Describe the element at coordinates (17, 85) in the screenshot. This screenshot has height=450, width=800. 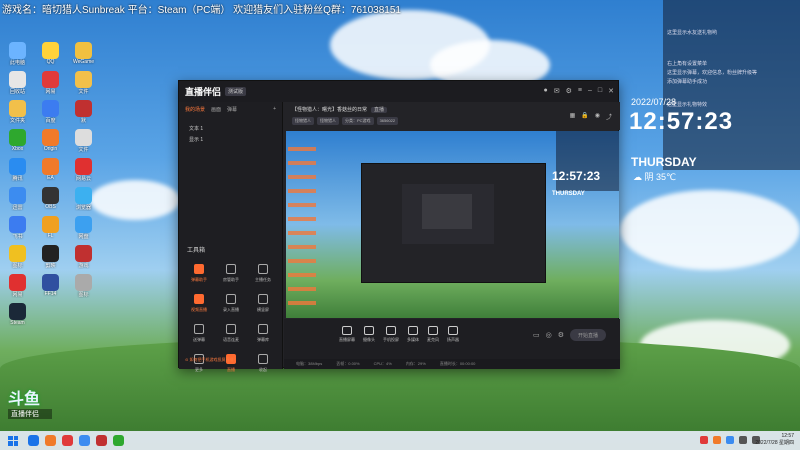
I see `desktop-icon: 回收站` at that location.